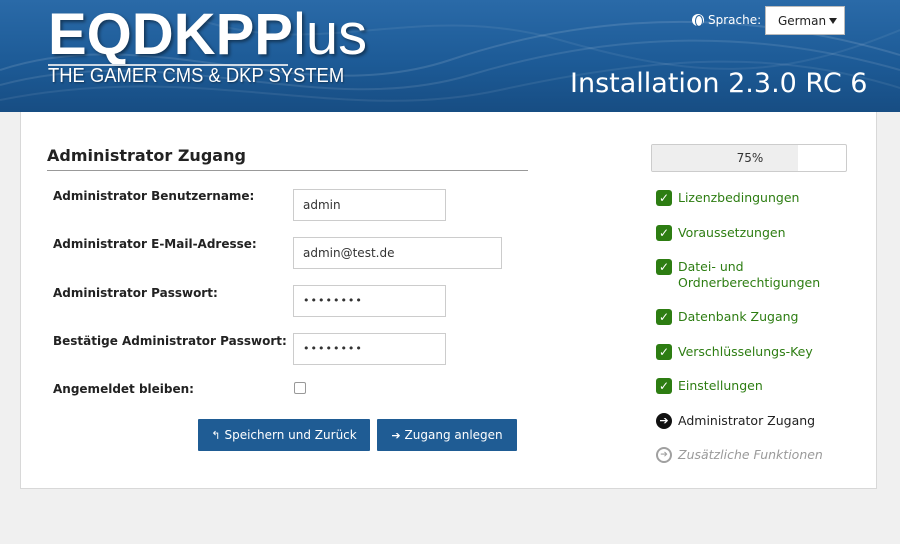  What do you see at coordinates (369, 349) in the screenshot?
I see `confirm-password-input: ••••••••` at bounding box center [369, 349].